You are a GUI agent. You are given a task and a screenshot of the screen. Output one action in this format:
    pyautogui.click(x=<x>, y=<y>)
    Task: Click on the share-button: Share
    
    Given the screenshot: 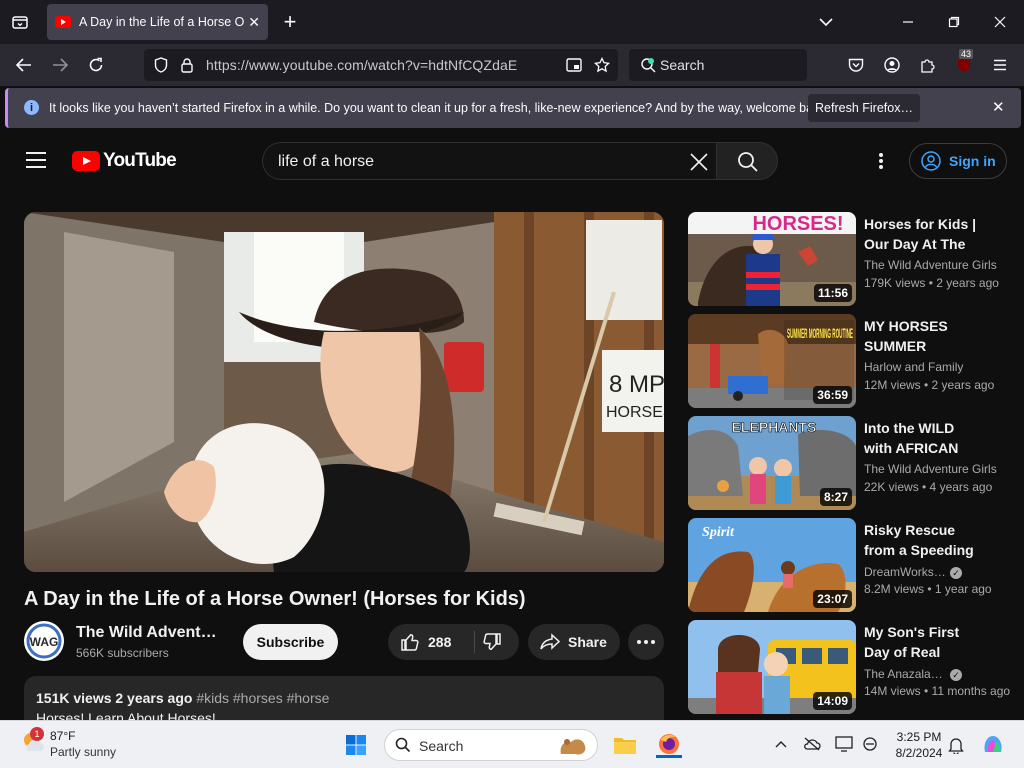 What is the action you would take?
    pyautogui.click(x=574, y=642)
    